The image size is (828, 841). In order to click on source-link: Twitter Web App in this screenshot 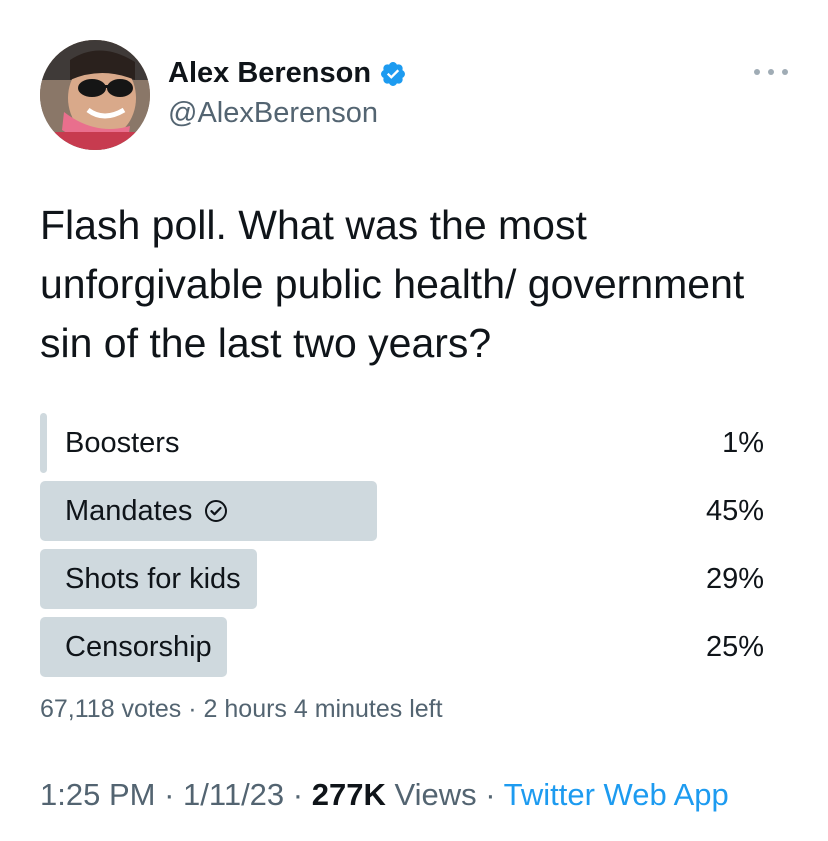, I will do `click(616, 794)`.